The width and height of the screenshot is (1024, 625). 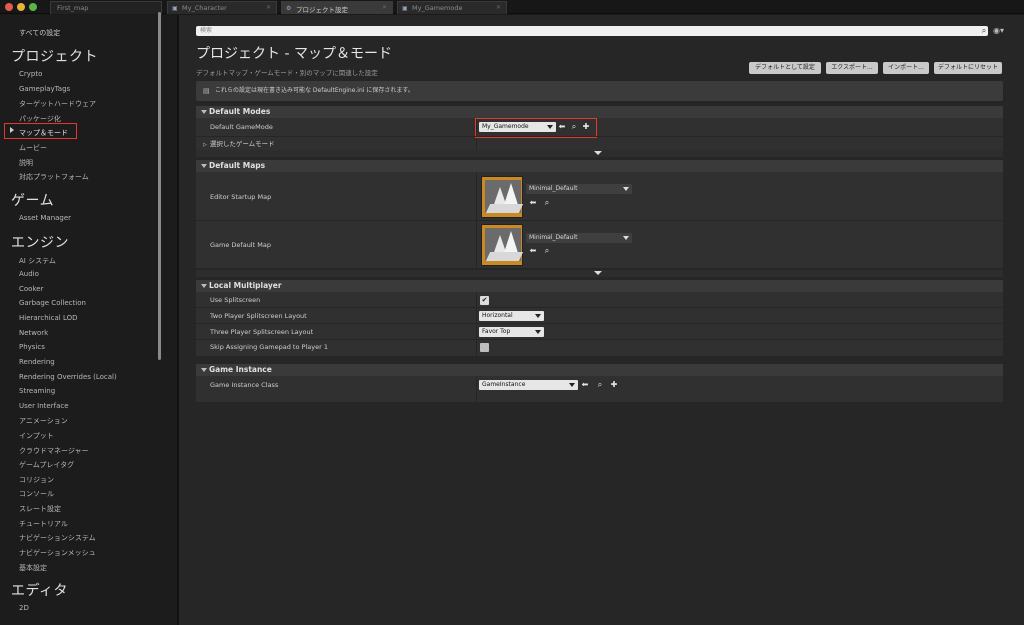 I want to click on section-header-default-maps: Default Maps, so click(x=599, y=166).